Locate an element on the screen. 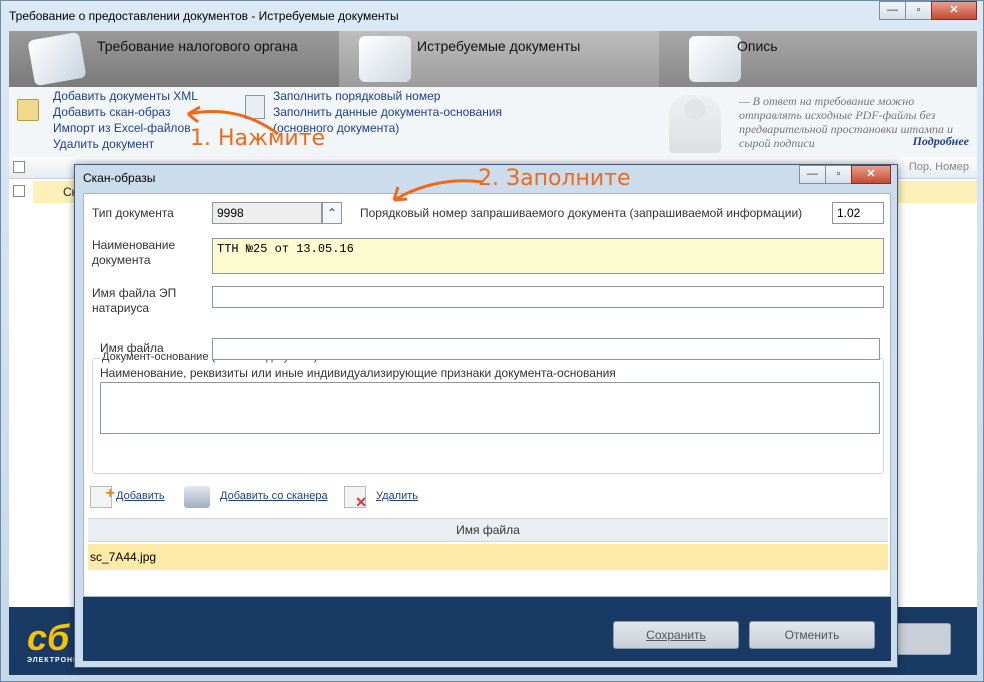  add-file-icon: + is located at coordinates (102, 496).